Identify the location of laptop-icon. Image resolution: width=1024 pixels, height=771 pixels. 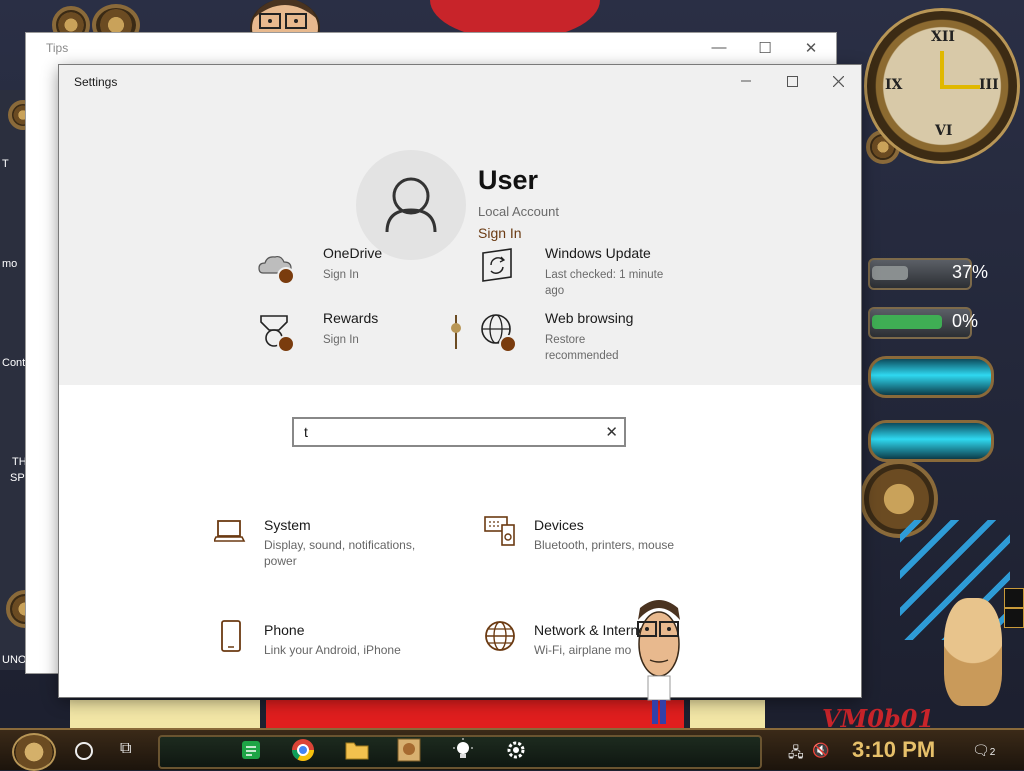
(230, 531).